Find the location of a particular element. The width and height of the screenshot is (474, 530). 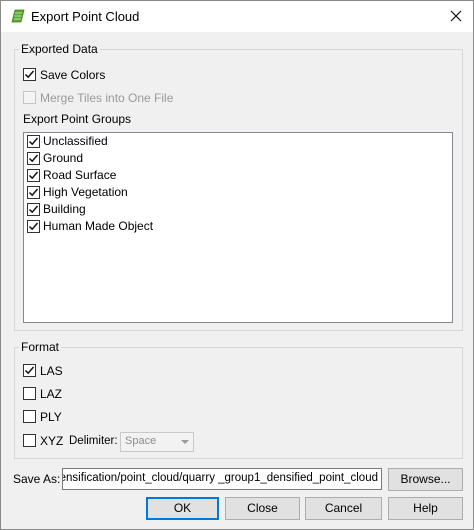

delimiter-value: Space is located at coordinates (141, 441).